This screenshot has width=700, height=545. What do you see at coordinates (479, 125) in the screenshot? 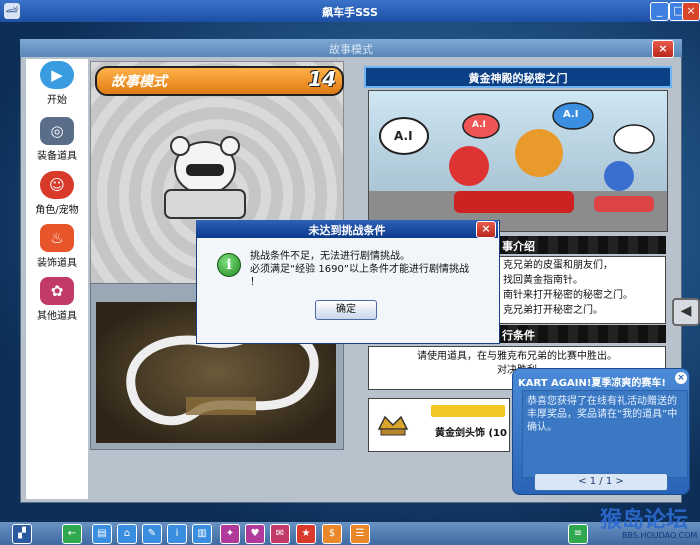
I see `ai-bubble-2: A.I` at bounding box center [479, 125].